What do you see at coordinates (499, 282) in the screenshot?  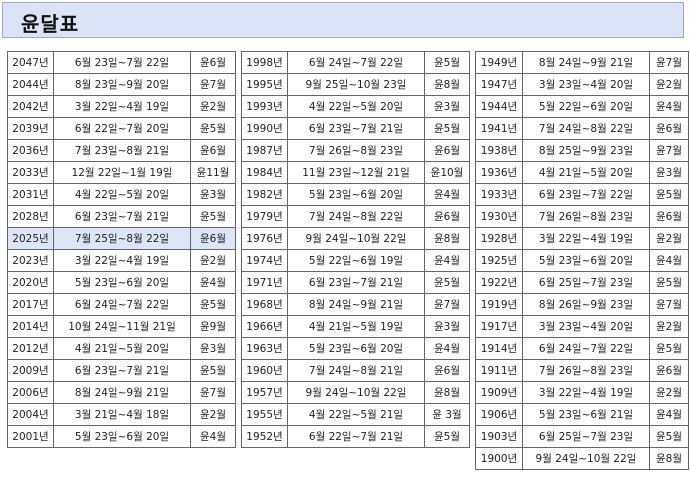 I see `year-cell: 1922년` at bounding box center [499, 282].